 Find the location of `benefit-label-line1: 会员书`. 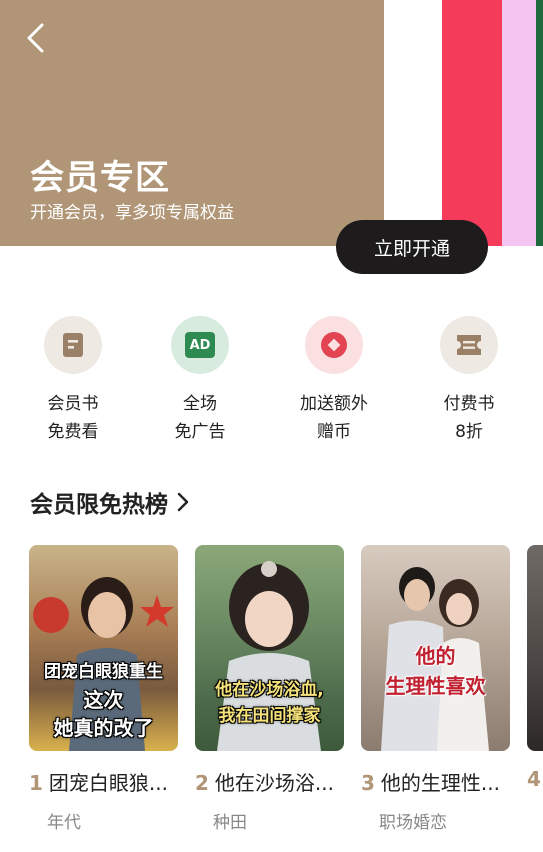

benefit-label-line1: 会员书 is located at coordinates (73, 404).